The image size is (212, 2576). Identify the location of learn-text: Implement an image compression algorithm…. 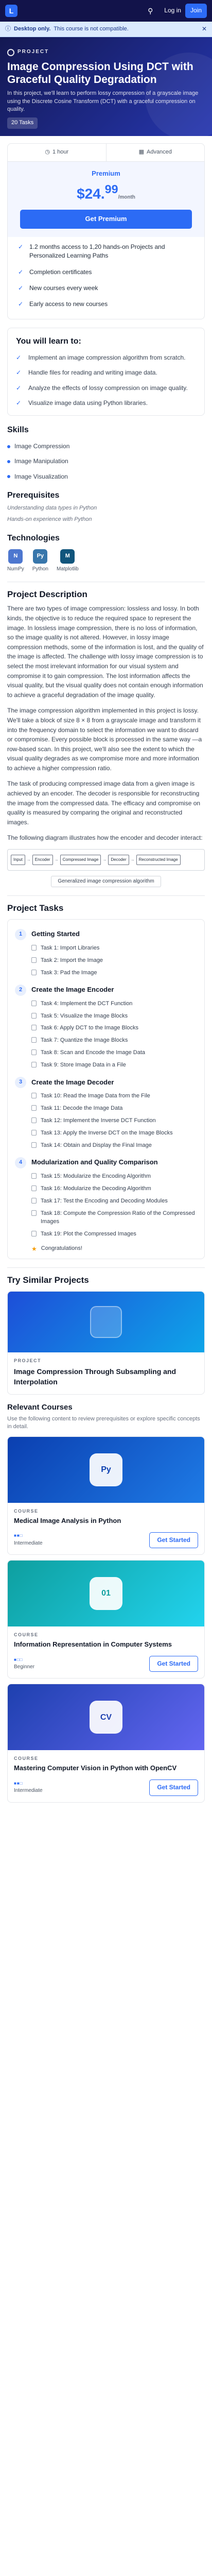
(107, 358).